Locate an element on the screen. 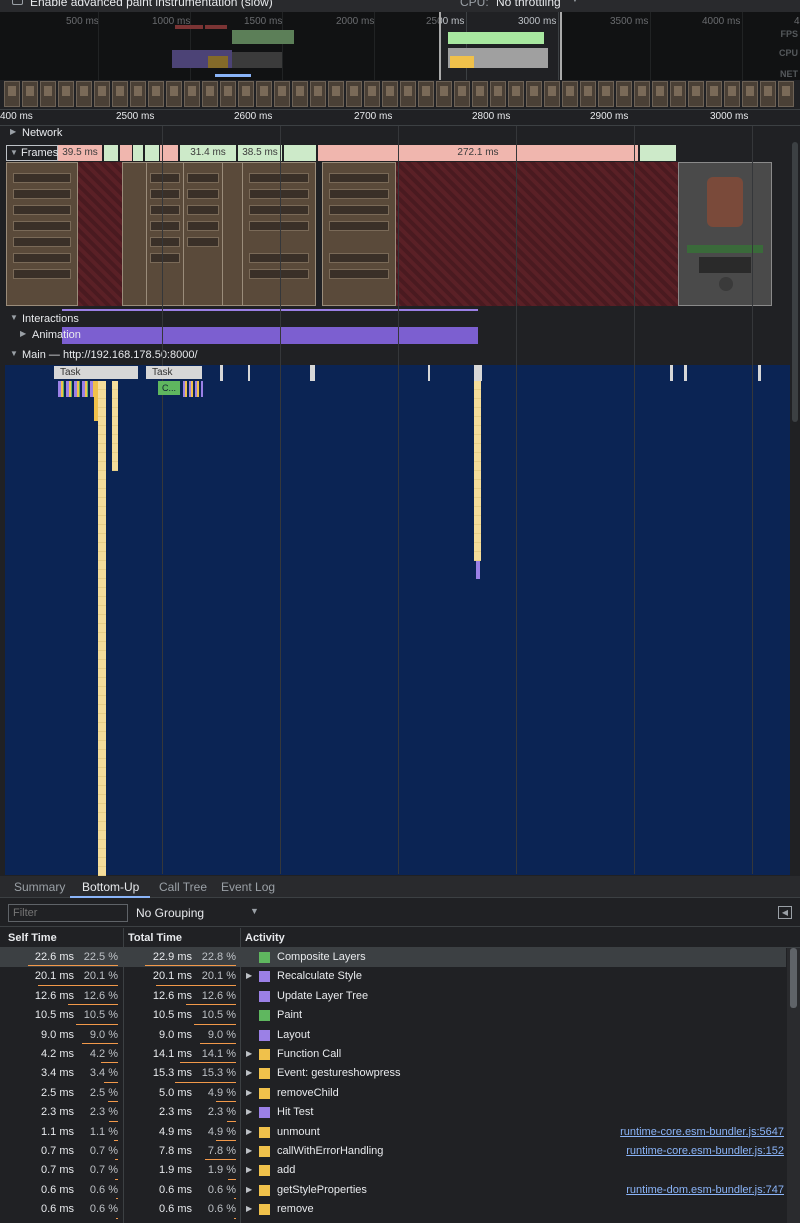 The height and width of the screenshot is (1223, 800). frame-segment: 38.5 ms is located at coordinates (260, 153).